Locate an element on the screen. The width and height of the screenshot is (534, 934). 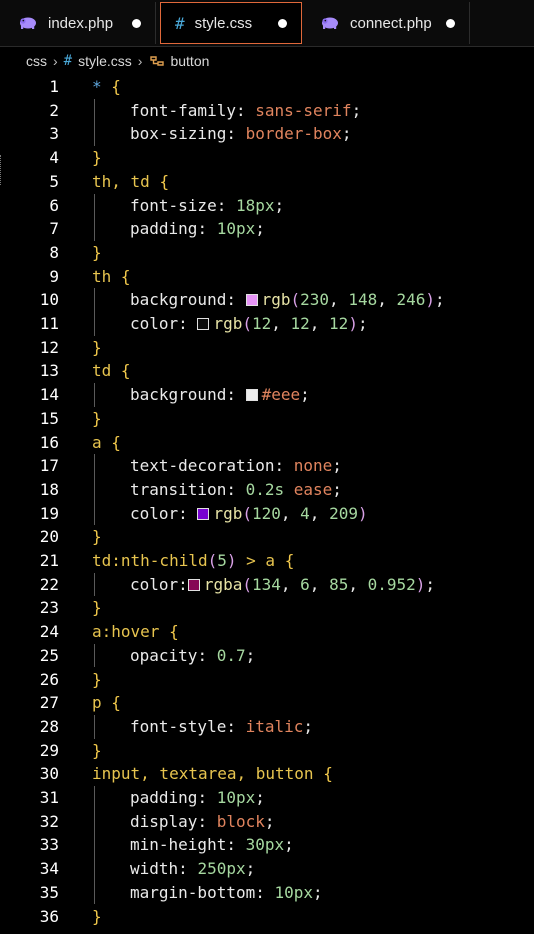
code-line: 34 width: 250px; is located at coordinates (267, 869).